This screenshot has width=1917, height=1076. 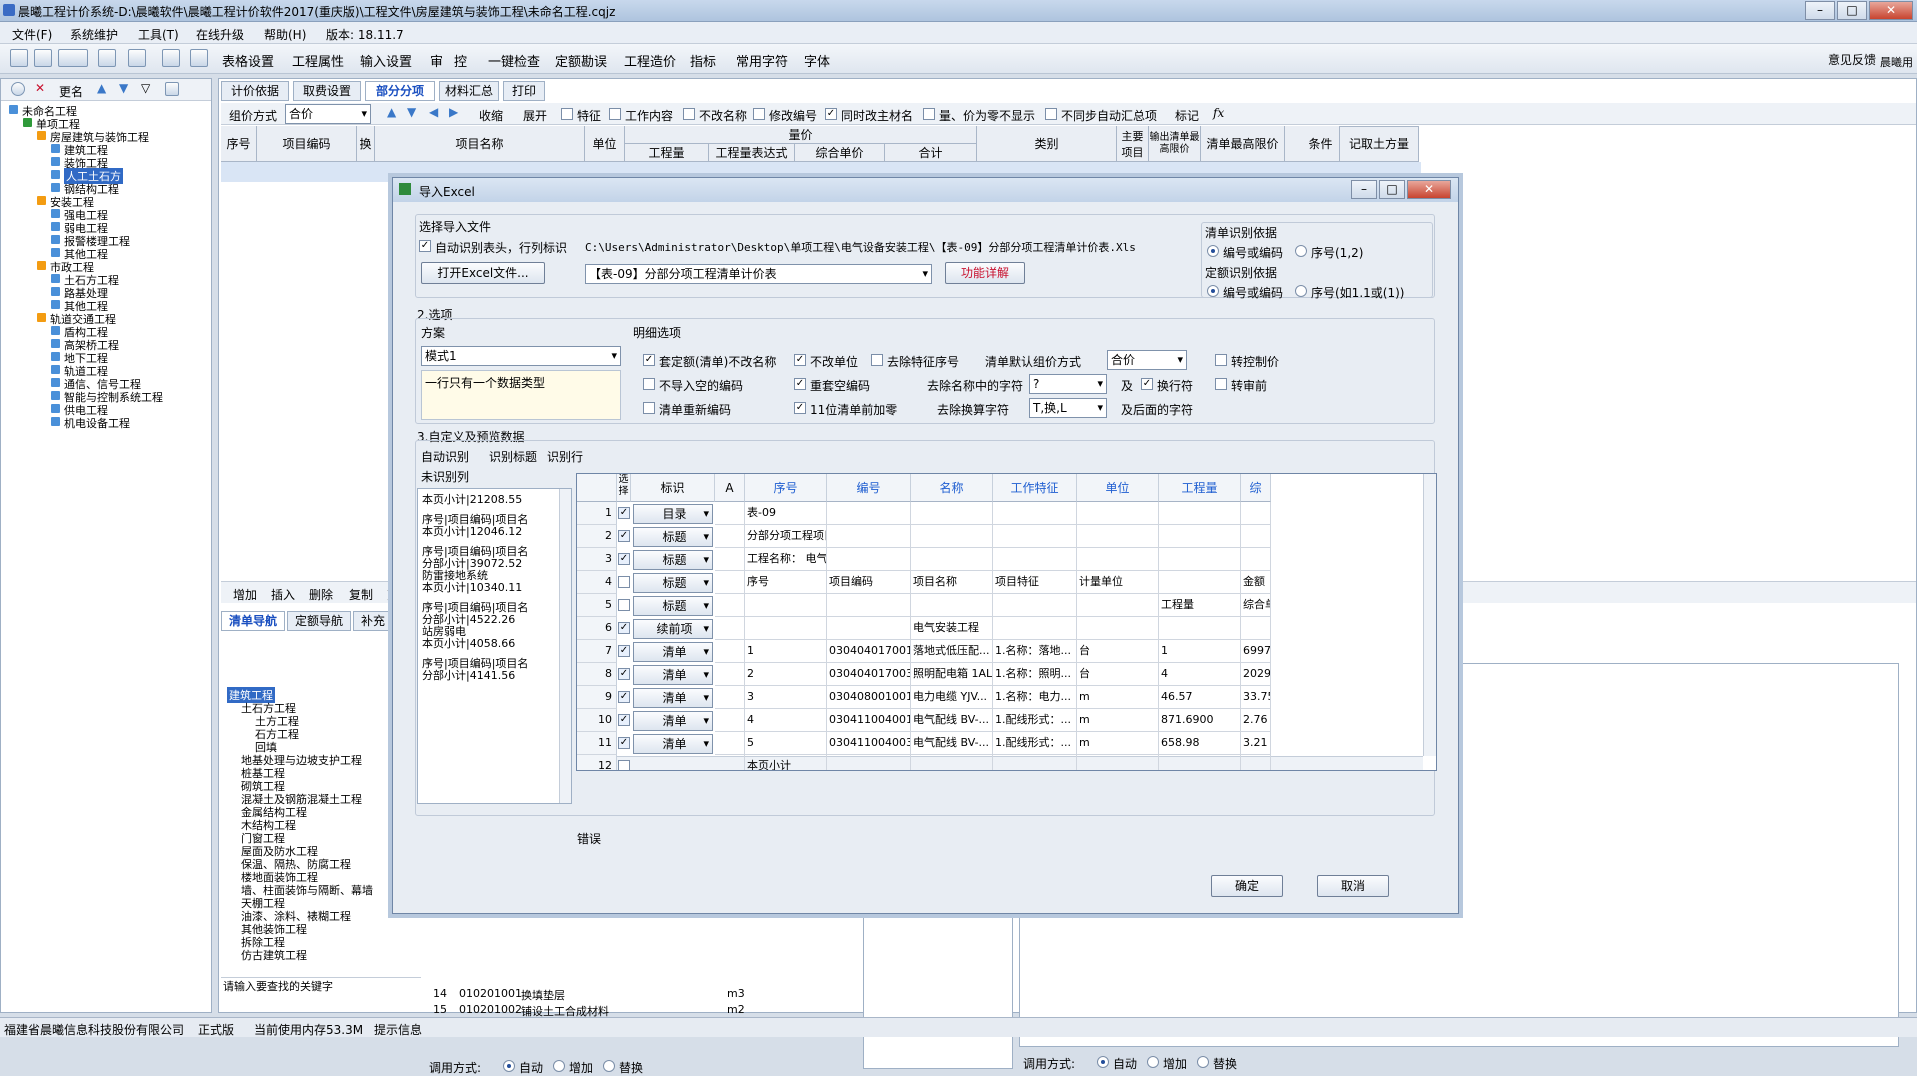 I want to click on grid-cell: 871.6900, so click(x=1200, y=720).